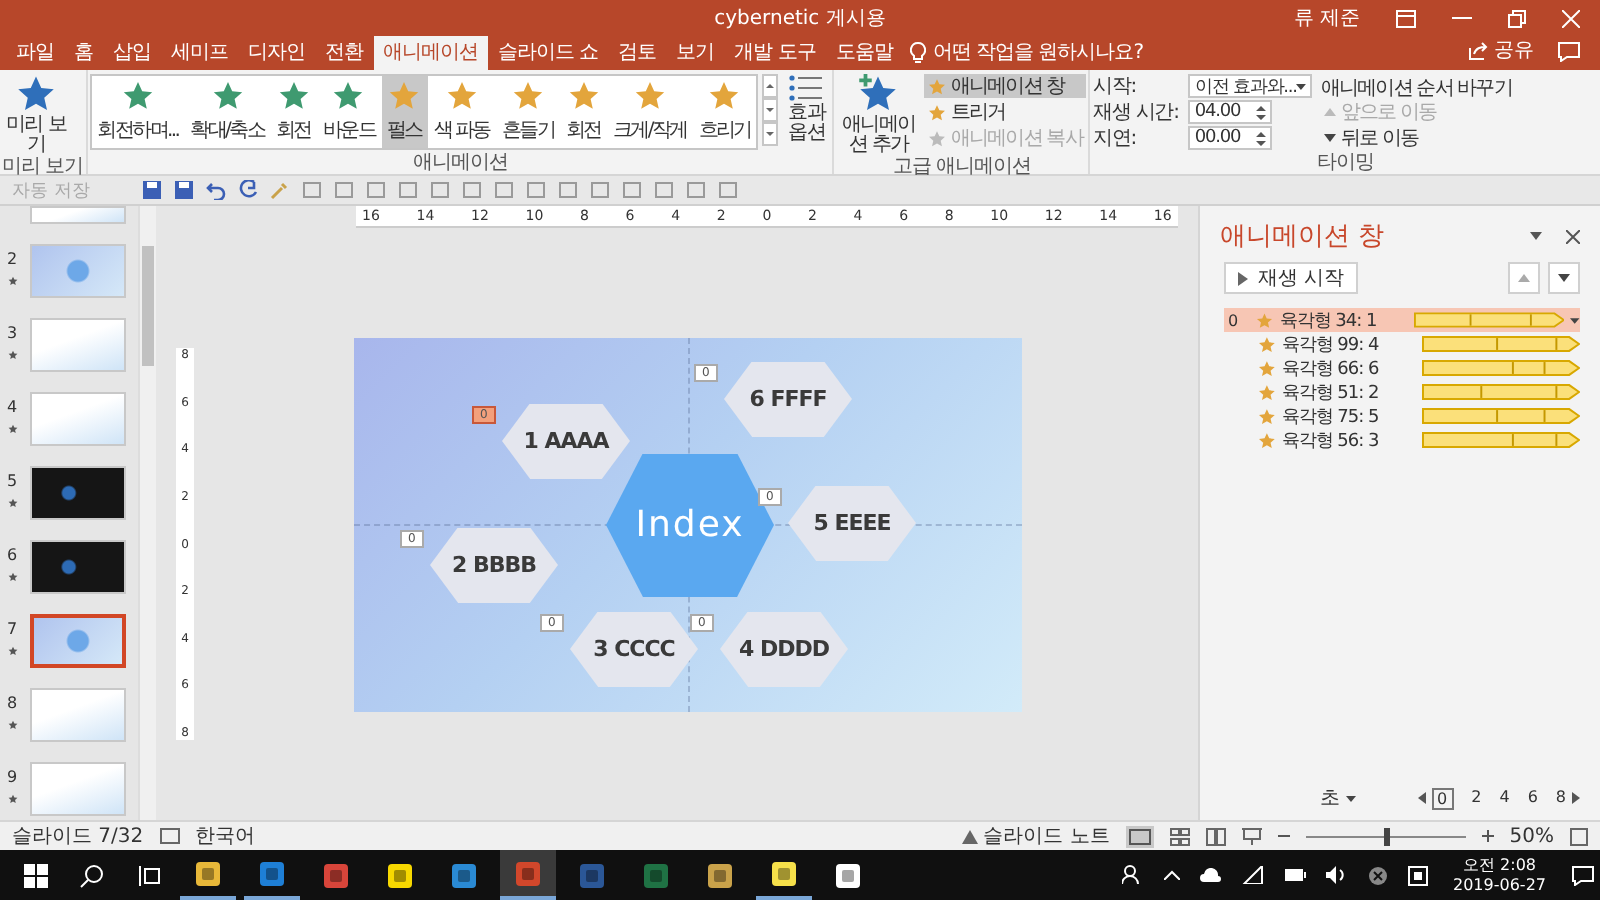  Describe the element at coordinates (12, 481) in the screenshot. I see `slide-number: 5` at that location.